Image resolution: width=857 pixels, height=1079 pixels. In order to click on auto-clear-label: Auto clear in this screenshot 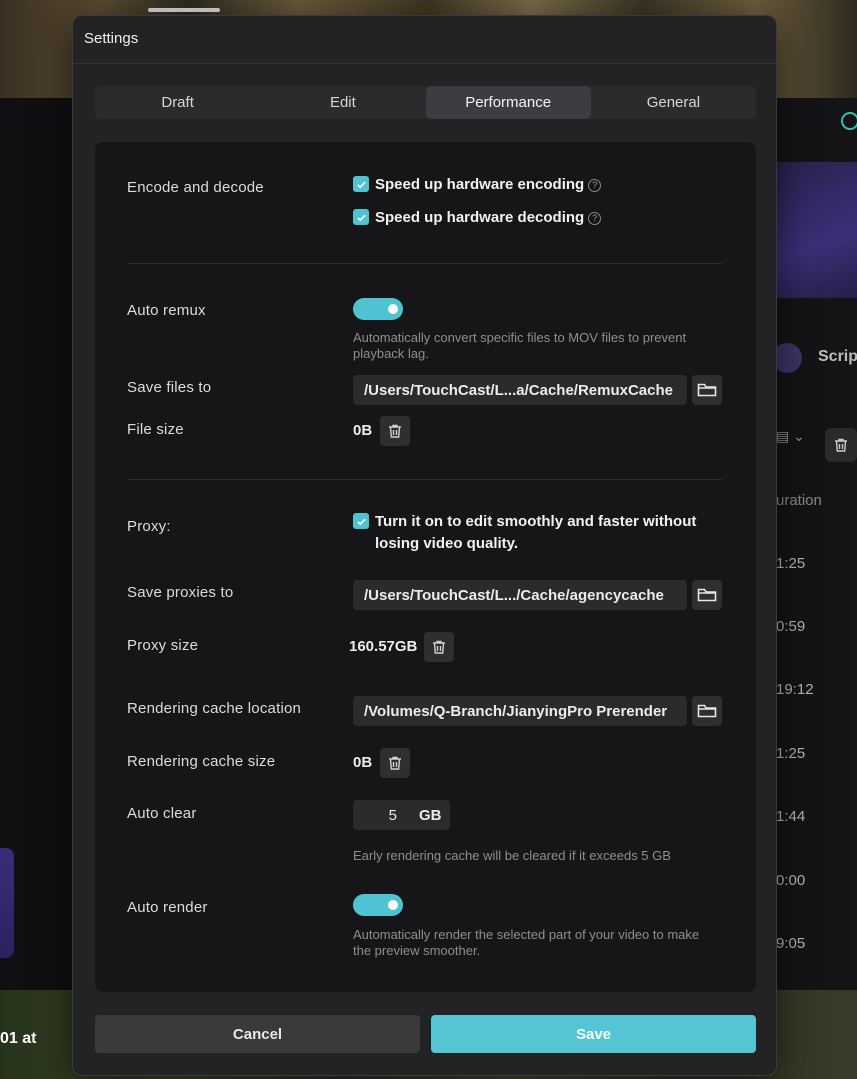, I will do `click(162, 813)`.